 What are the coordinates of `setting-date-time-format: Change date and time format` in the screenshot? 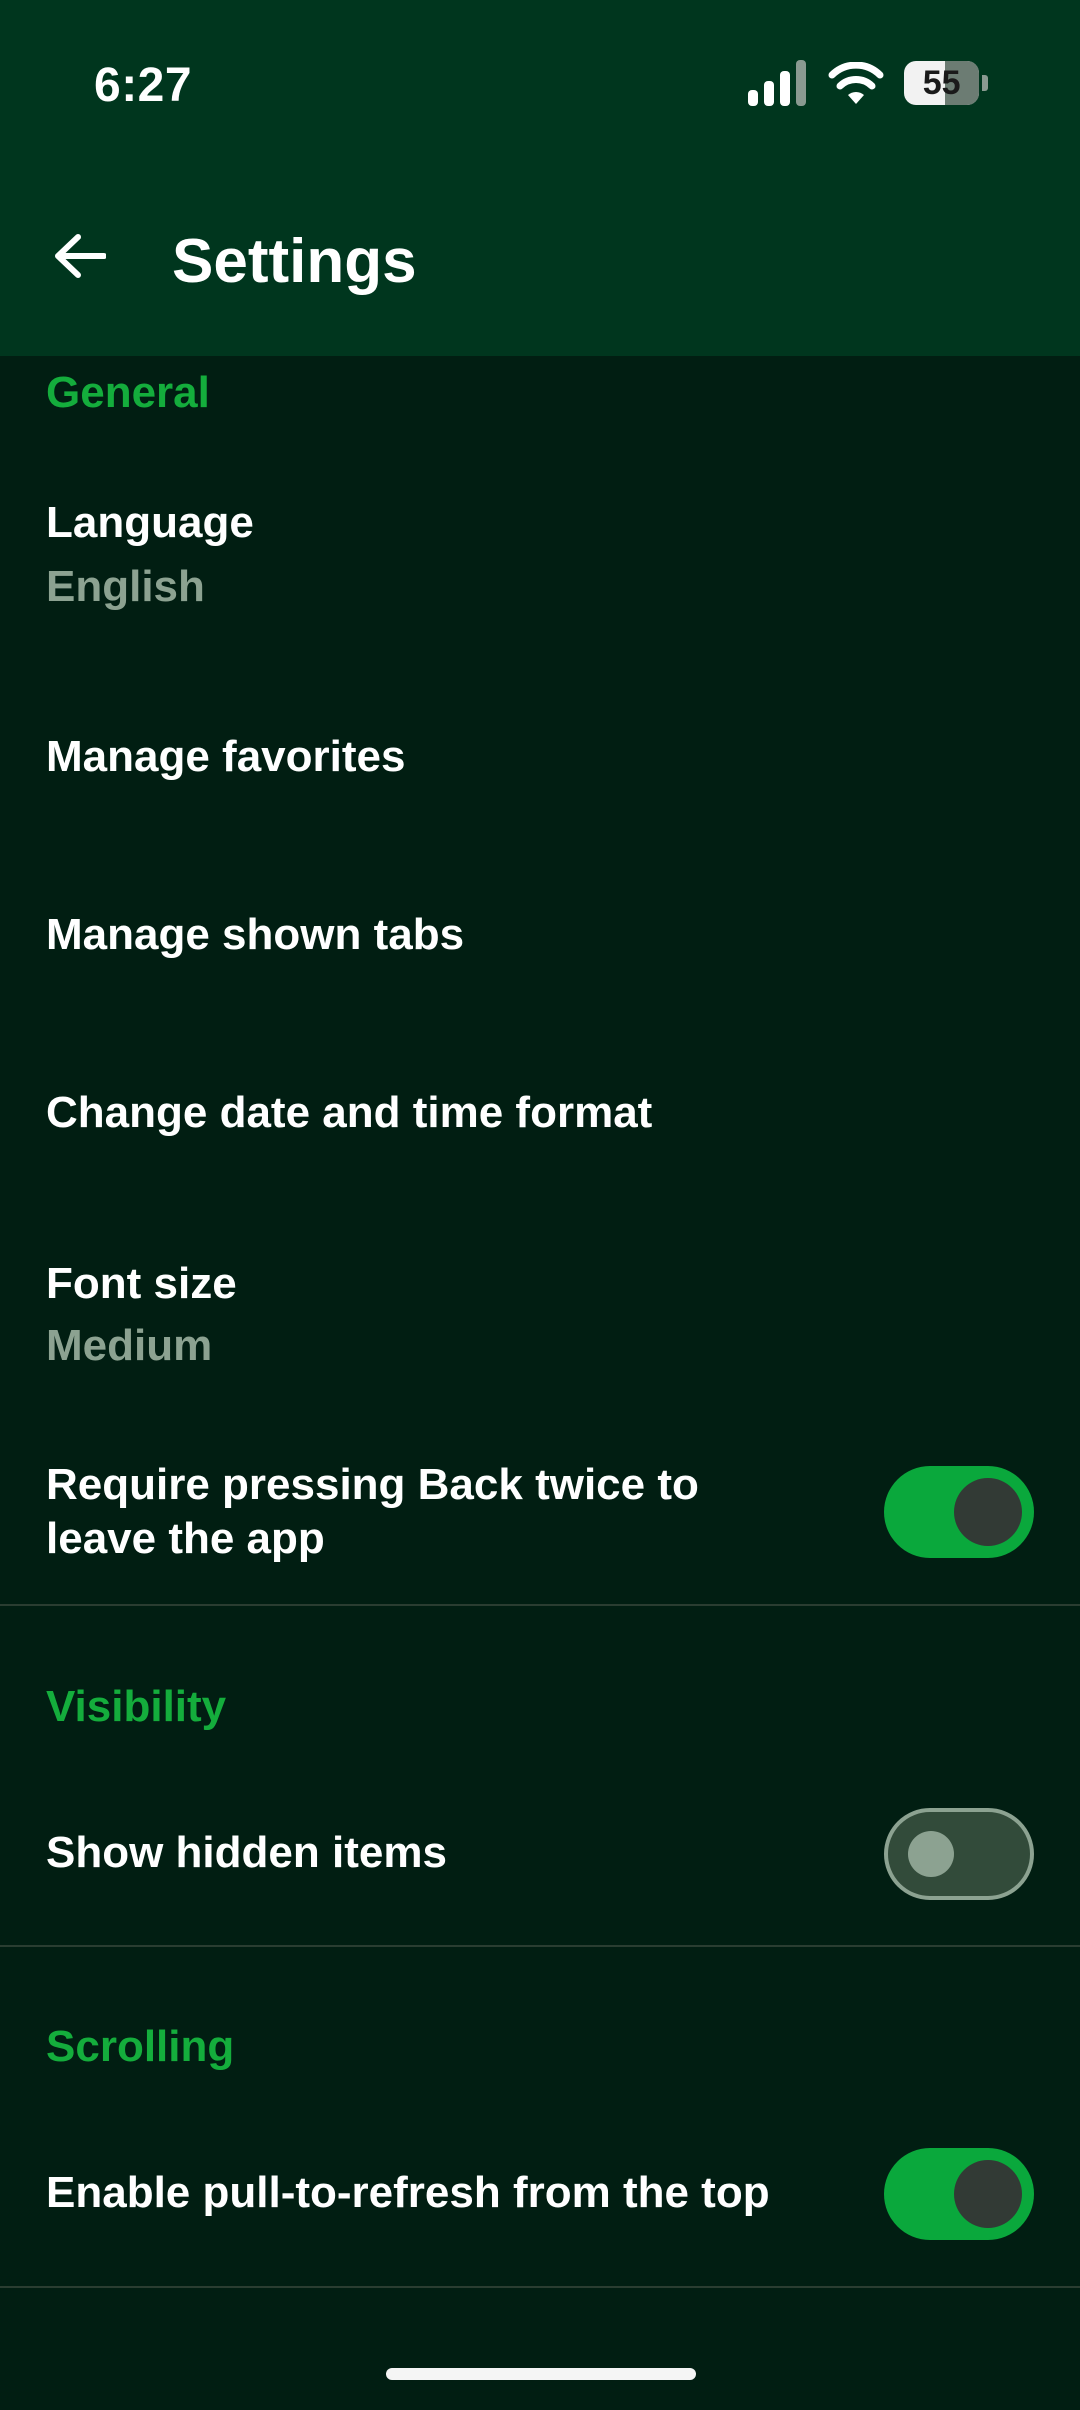 It's located at (540, 1115).